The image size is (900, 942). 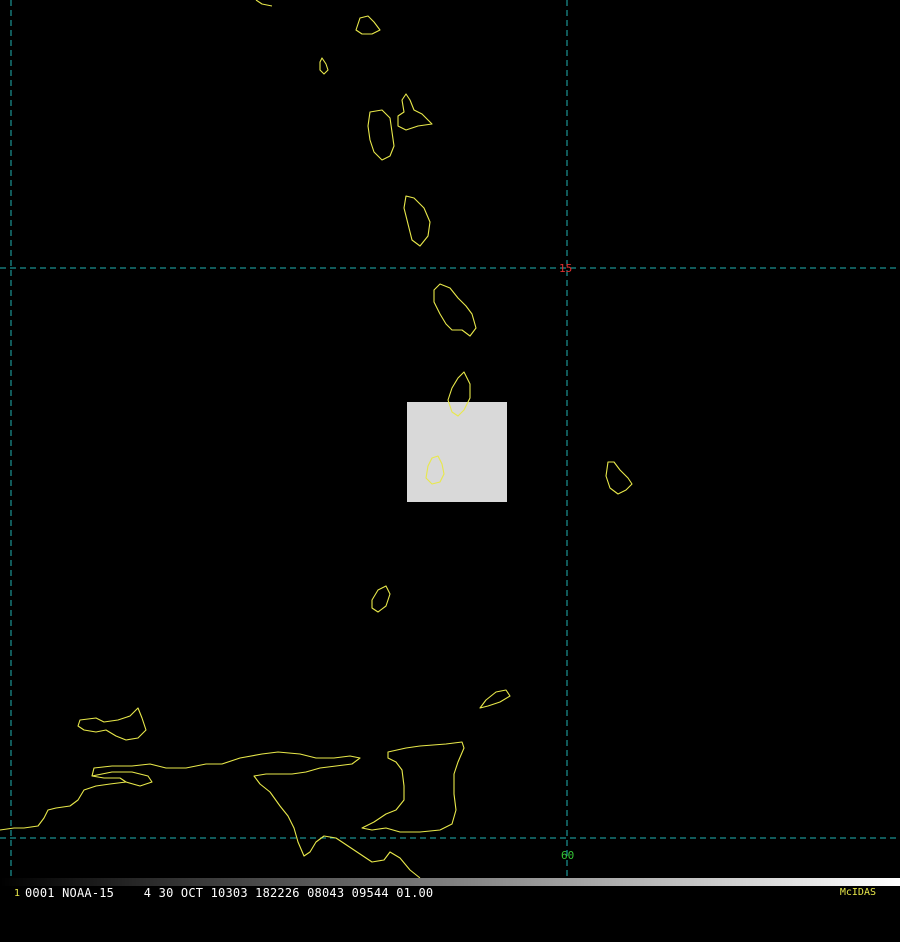 I want to click on inset-box, so click(x=457, y=452).